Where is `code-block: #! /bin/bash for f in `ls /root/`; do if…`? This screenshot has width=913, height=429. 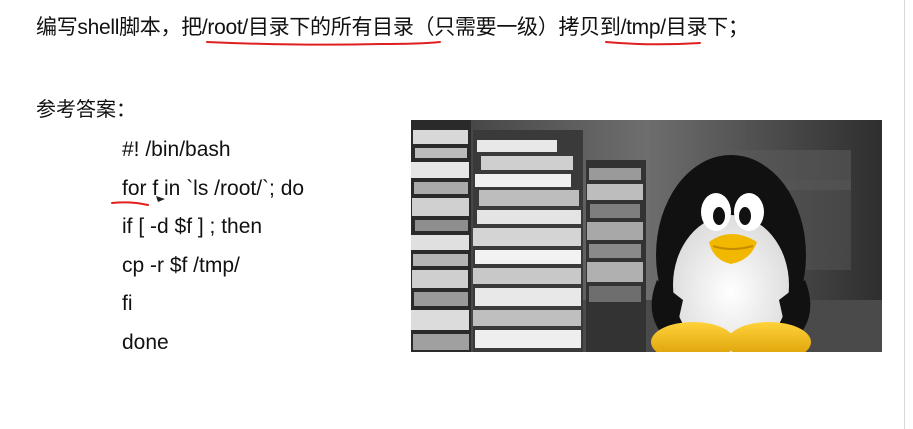 code-block: #! /bin/bash for f in `ls /root/`; do if… is located at coordinates (213, 251).